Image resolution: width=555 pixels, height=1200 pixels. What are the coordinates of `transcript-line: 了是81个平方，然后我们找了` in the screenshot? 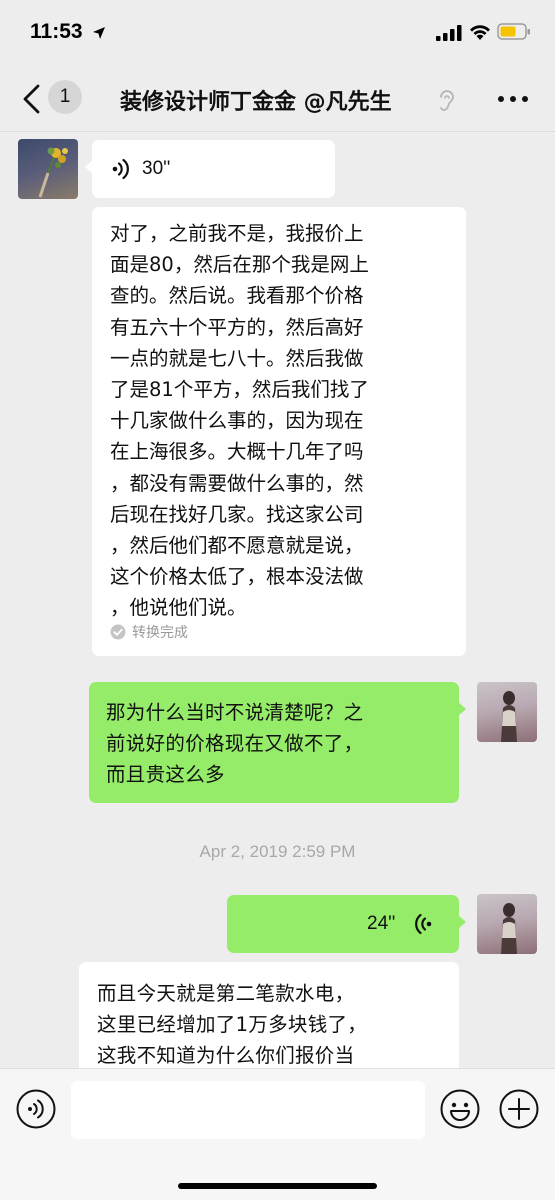 It's located at (239, 390).